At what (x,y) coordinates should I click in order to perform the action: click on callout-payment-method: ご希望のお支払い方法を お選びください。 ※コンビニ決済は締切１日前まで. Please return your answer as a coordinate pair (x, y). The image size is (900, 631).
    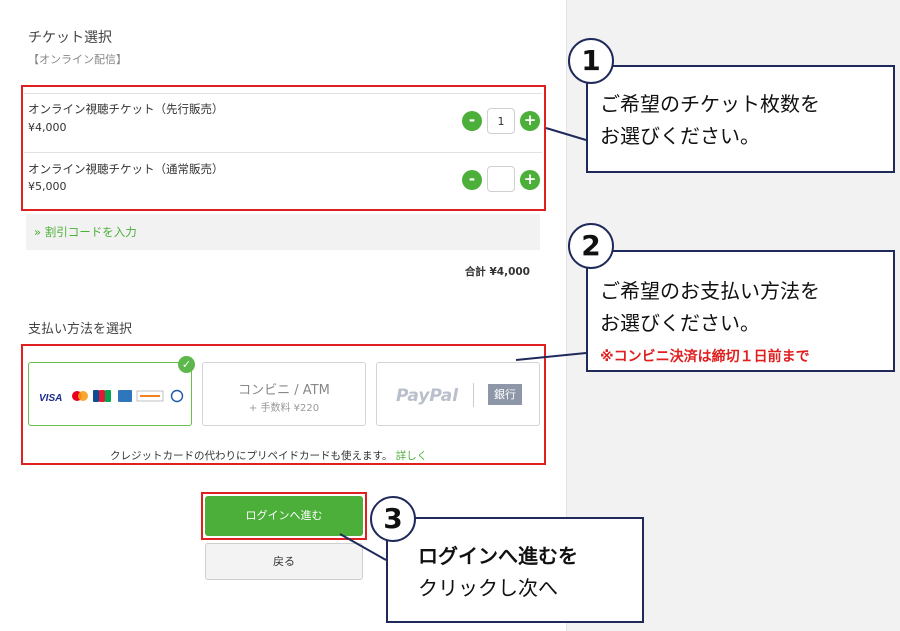
    Looking at the image, I should click on (740, 311).